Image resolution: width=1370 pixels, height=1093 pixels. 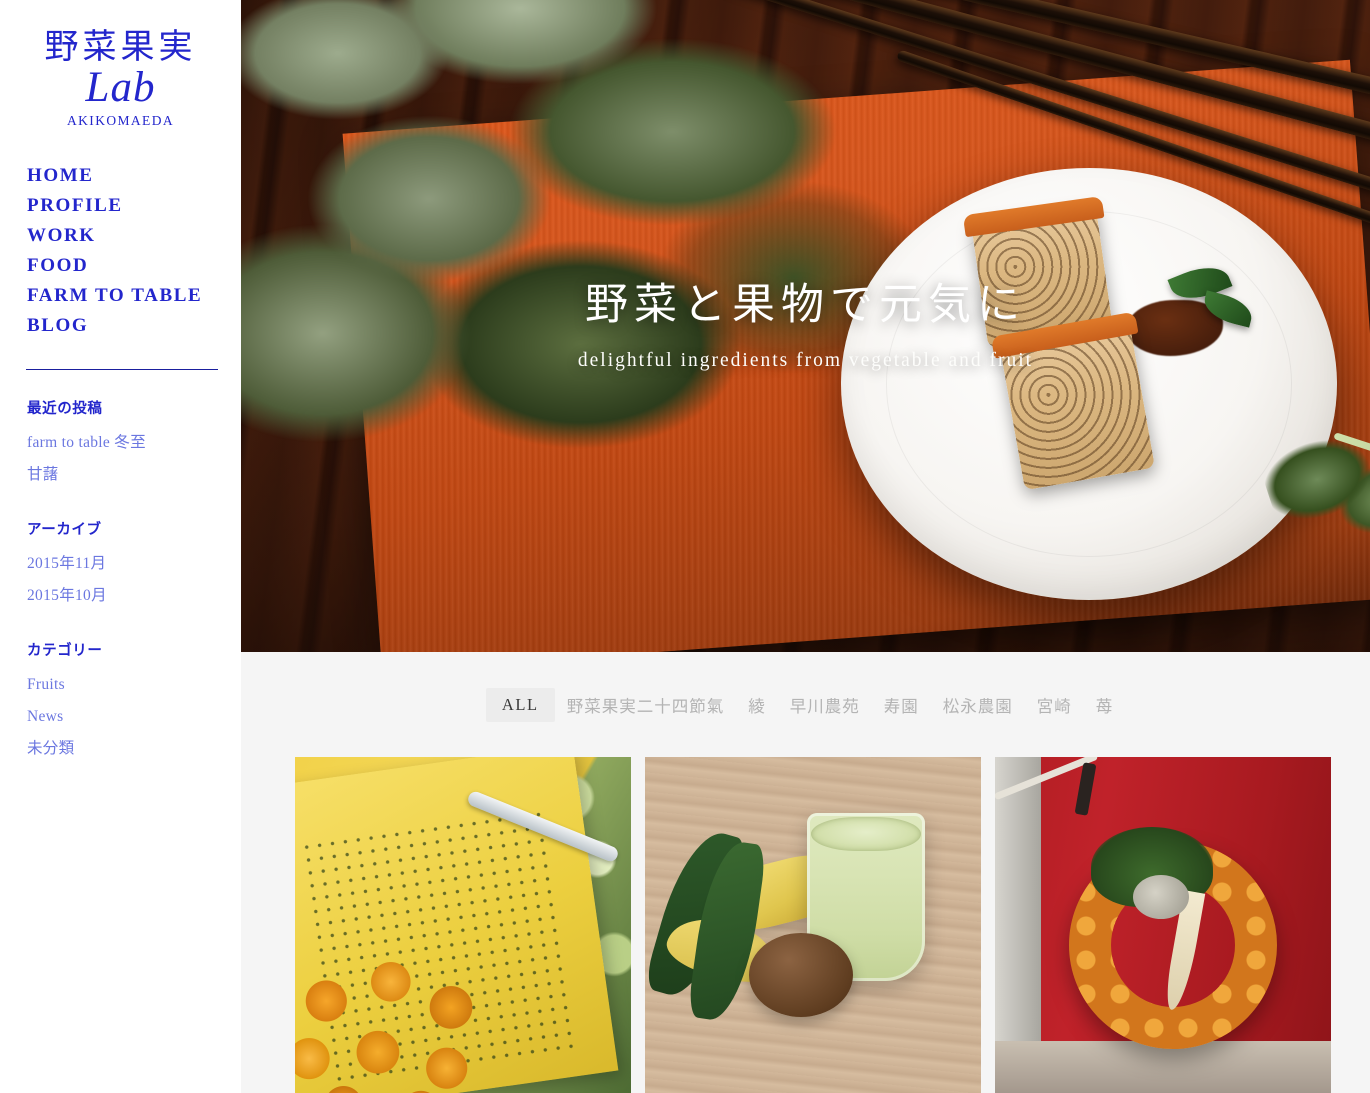 I want to click on gallery-thumb-citrus-crate, so click(x=463, y=925).